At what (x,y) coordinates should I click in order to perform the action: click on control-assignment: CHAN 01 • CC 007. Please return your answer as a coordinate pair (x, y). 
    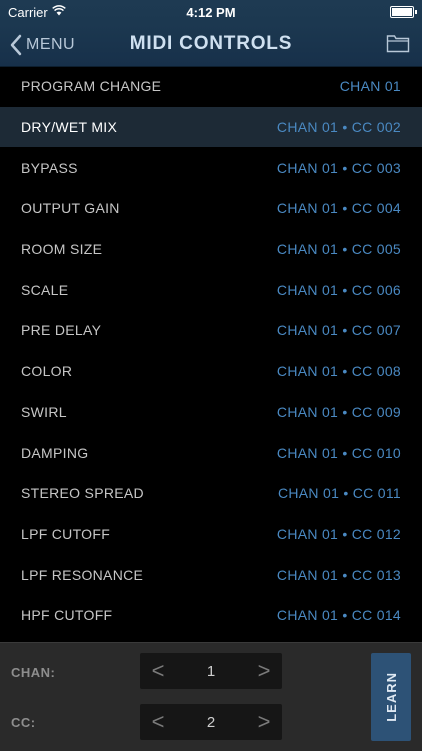
    Looking at the image, I should click on (338, 330).